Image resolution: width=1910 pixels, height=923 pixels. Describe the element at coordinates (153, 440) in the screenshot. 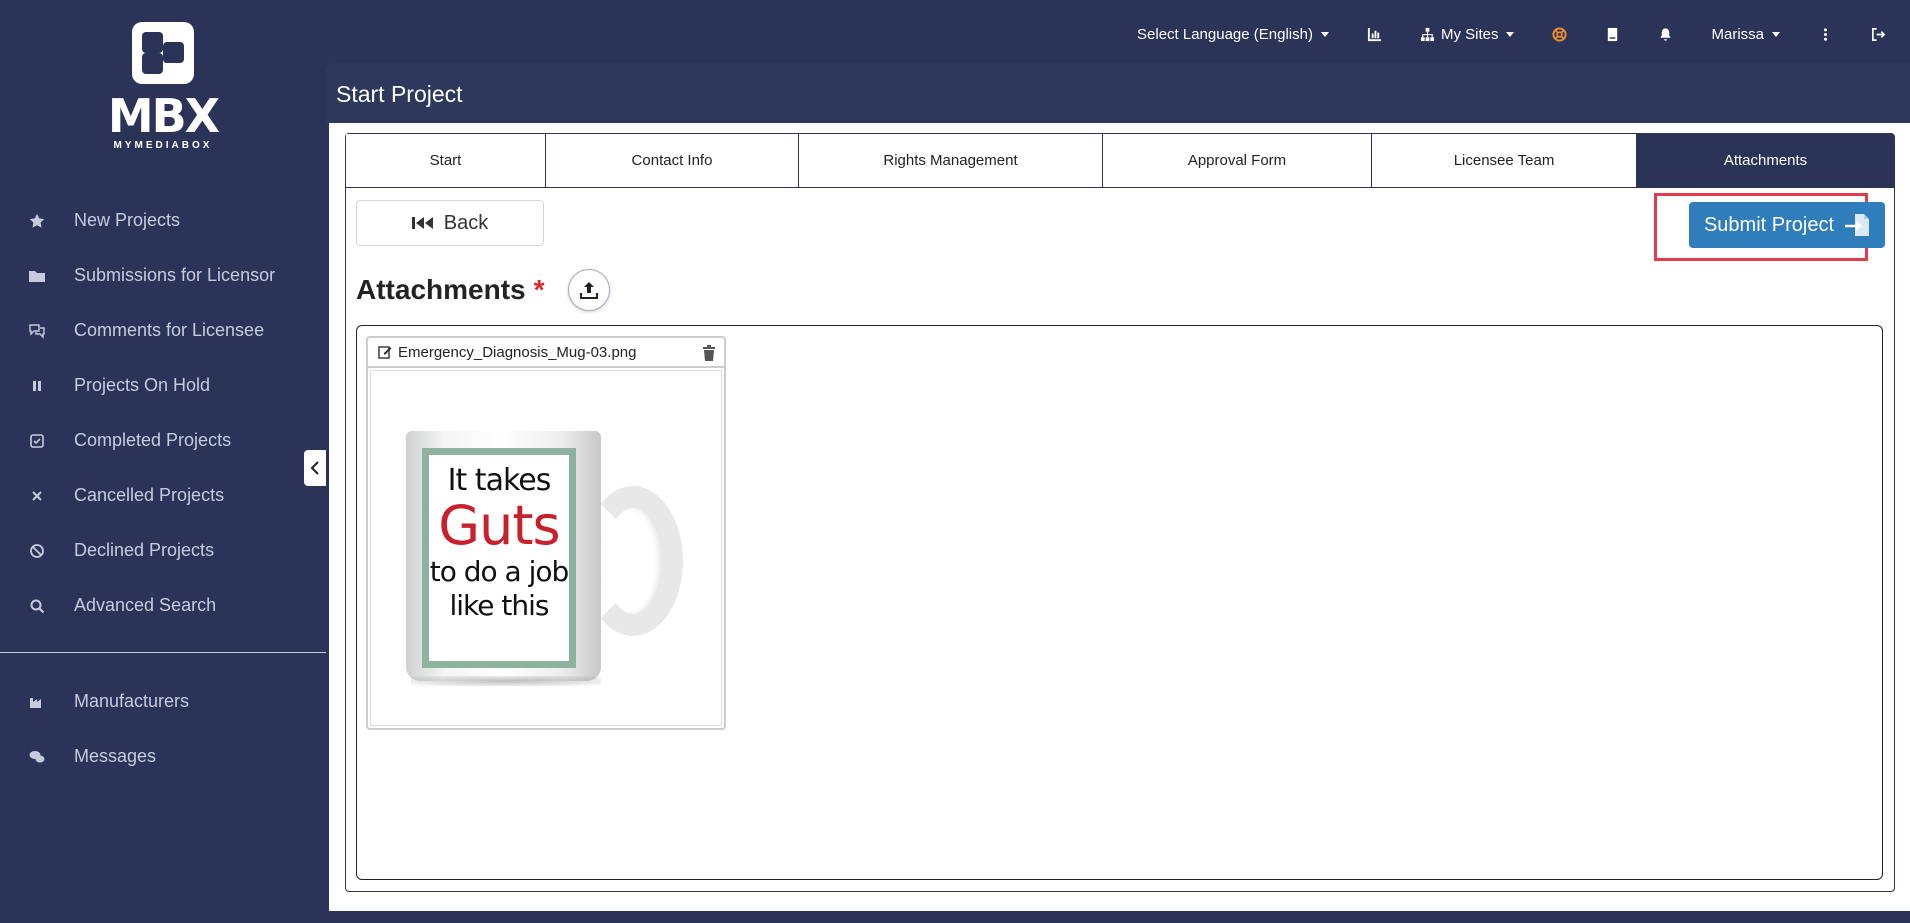

I see `sidebar-item-label: Completed Projects` at that location.